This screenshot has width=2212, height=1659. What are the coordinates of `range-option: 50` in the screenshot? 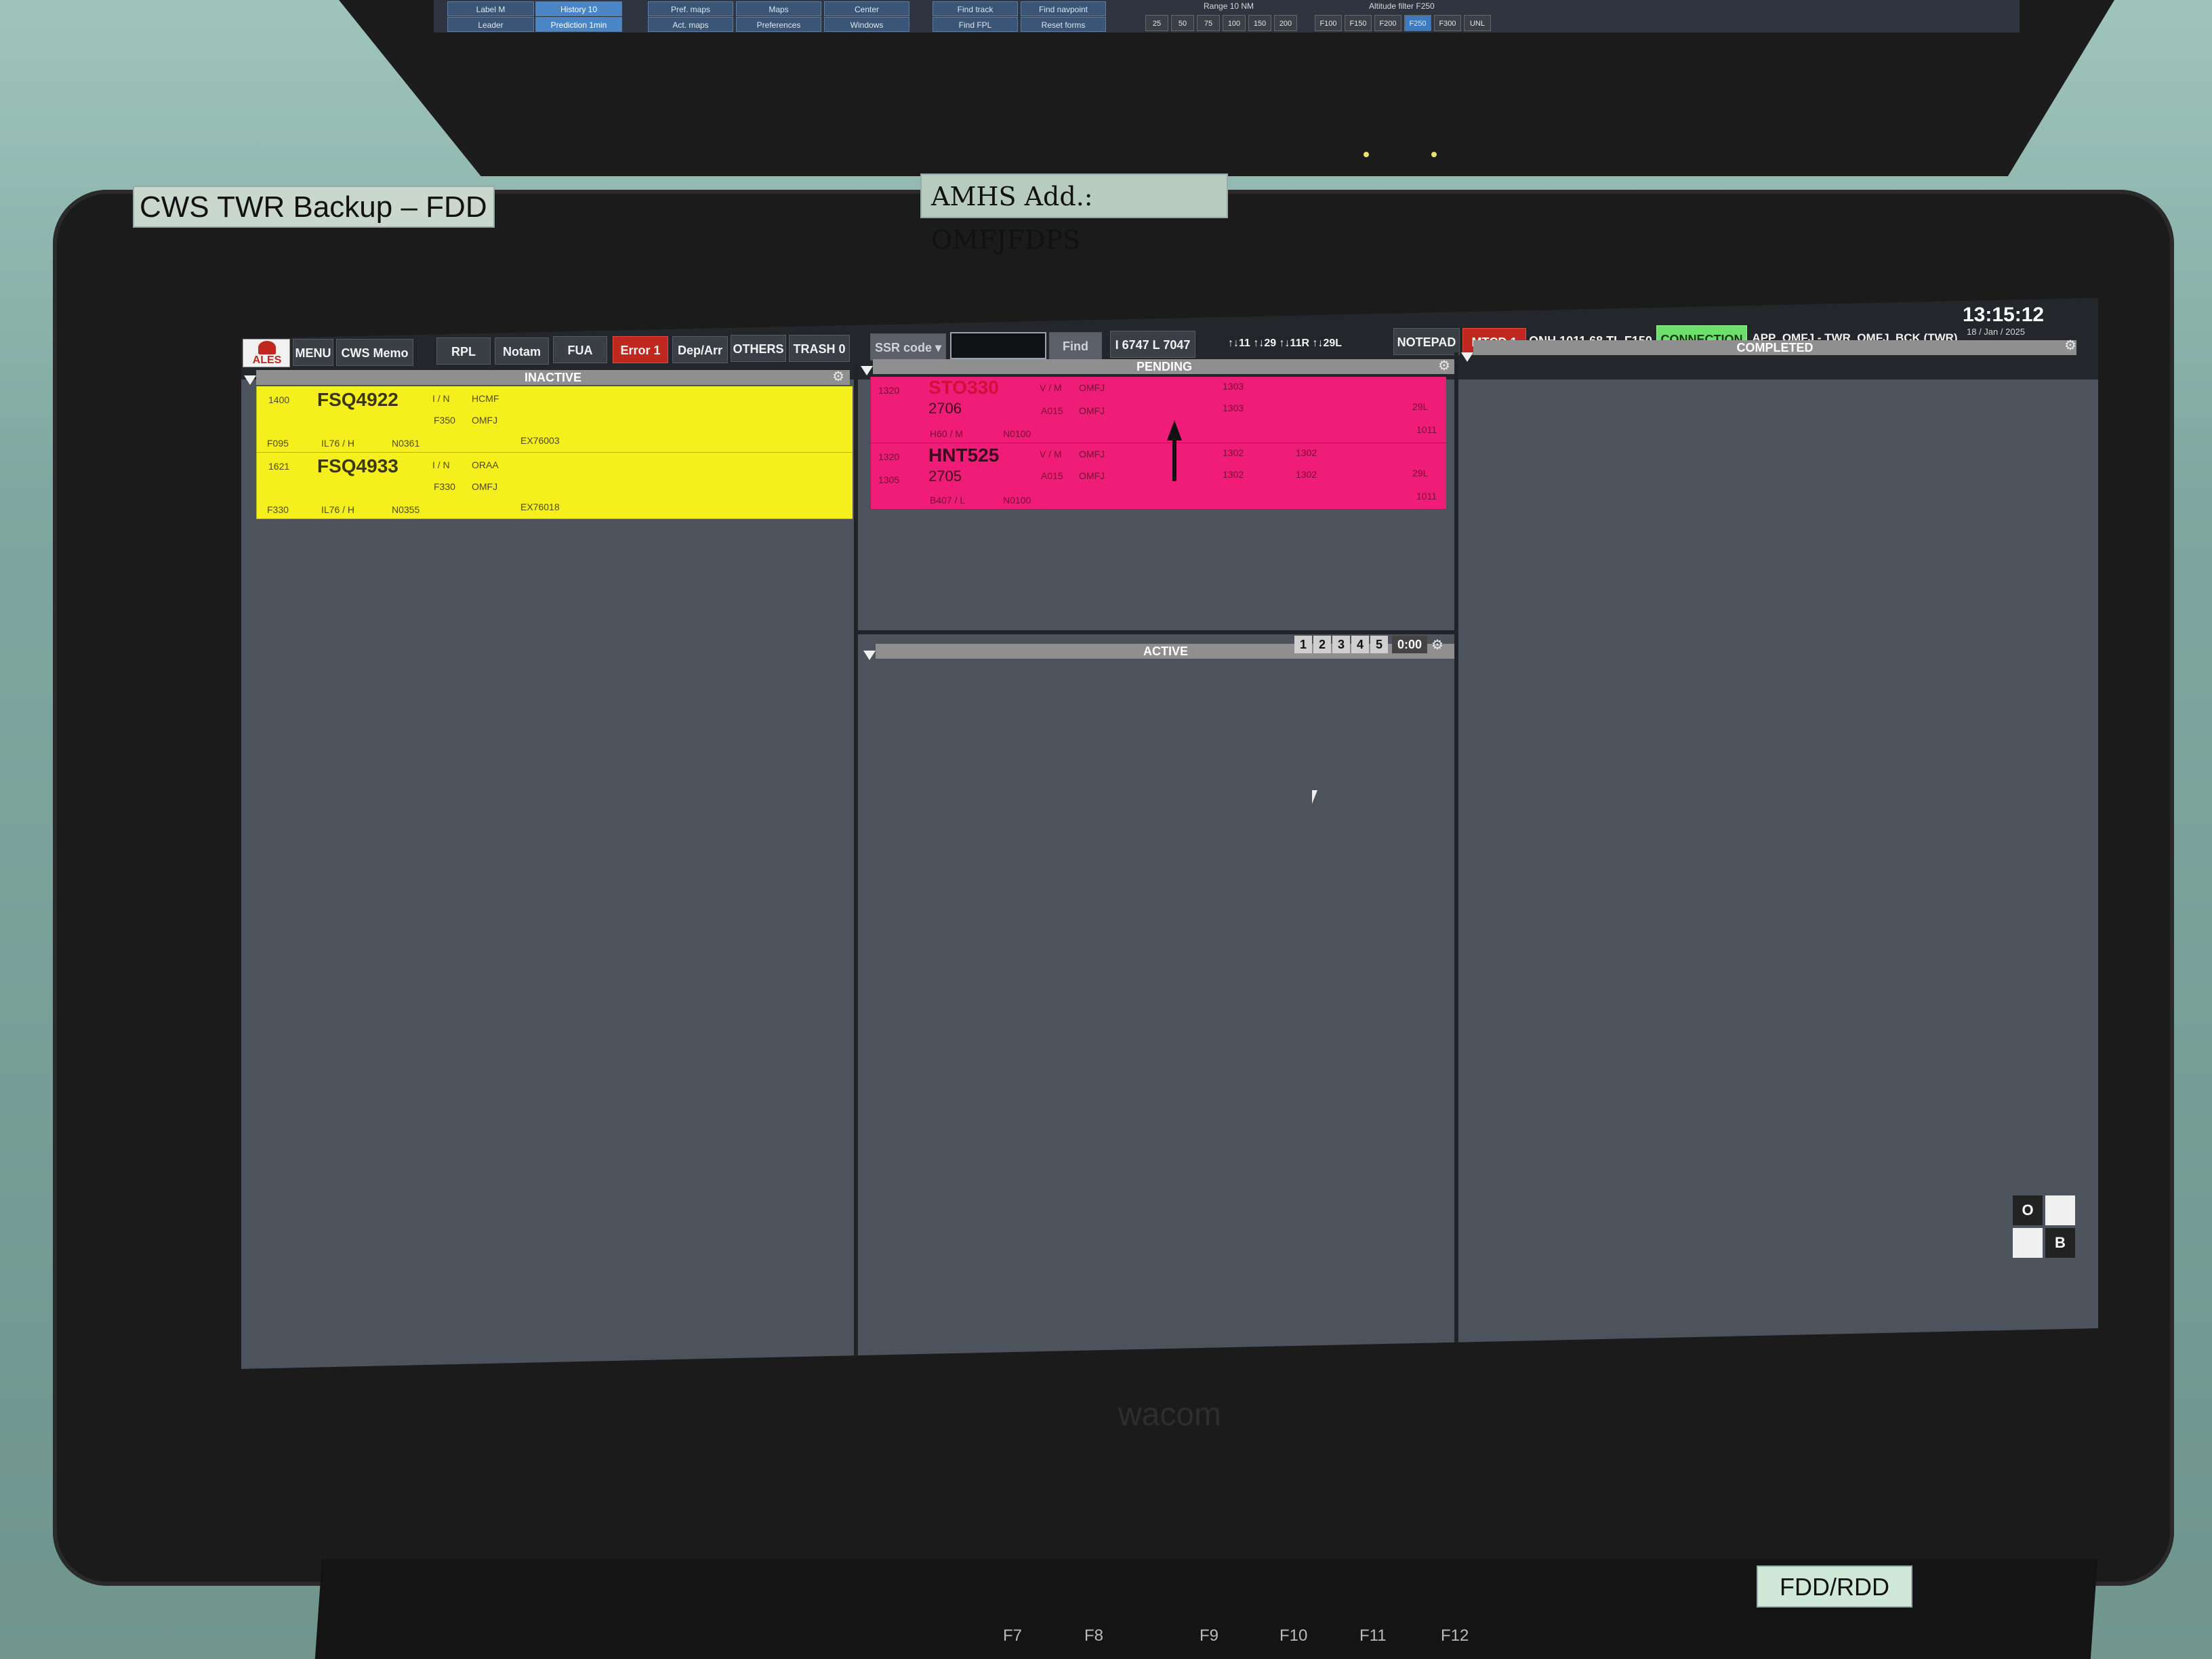 It's located at (1182, 23).